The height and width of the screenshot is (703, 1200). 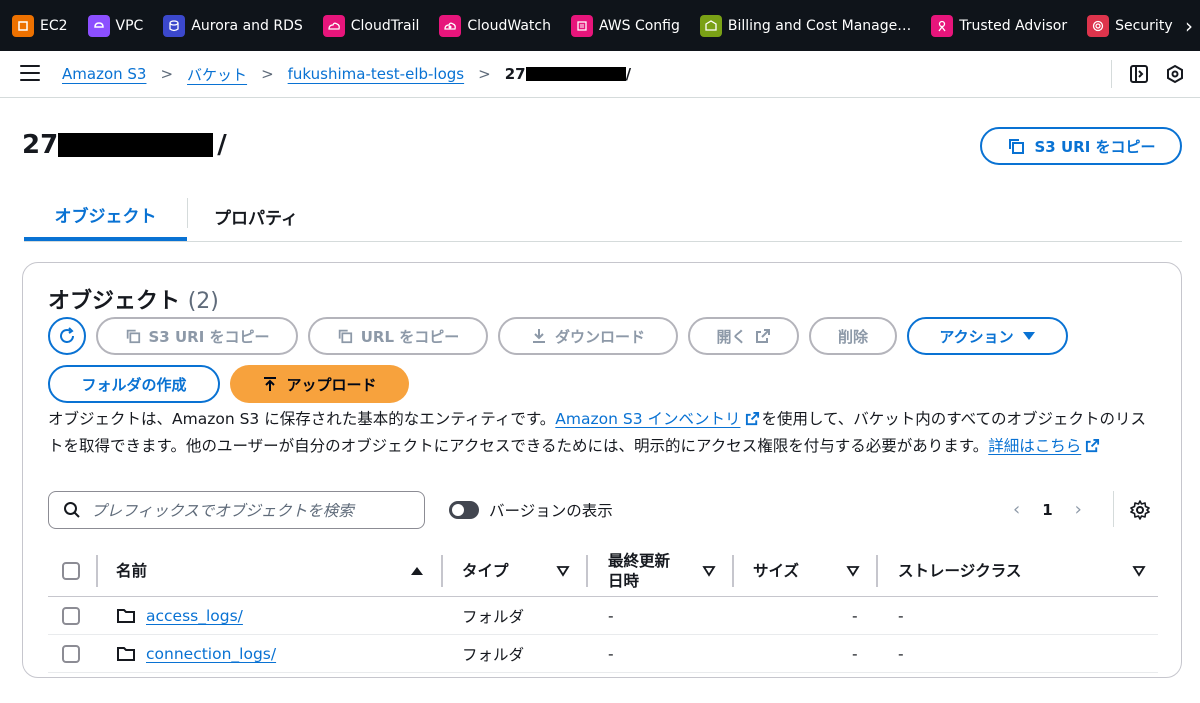 I want to click on search-icon, so click(x=72, y=510).